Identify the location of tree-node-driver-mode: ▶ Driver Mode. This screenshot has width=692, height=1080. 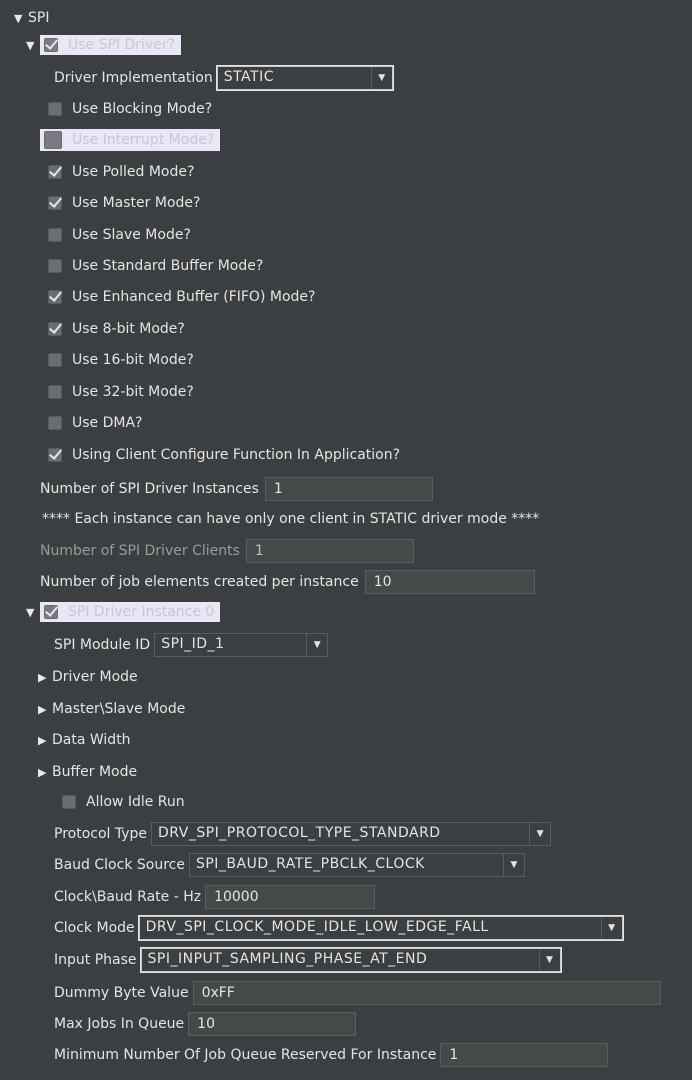
(88, 677).